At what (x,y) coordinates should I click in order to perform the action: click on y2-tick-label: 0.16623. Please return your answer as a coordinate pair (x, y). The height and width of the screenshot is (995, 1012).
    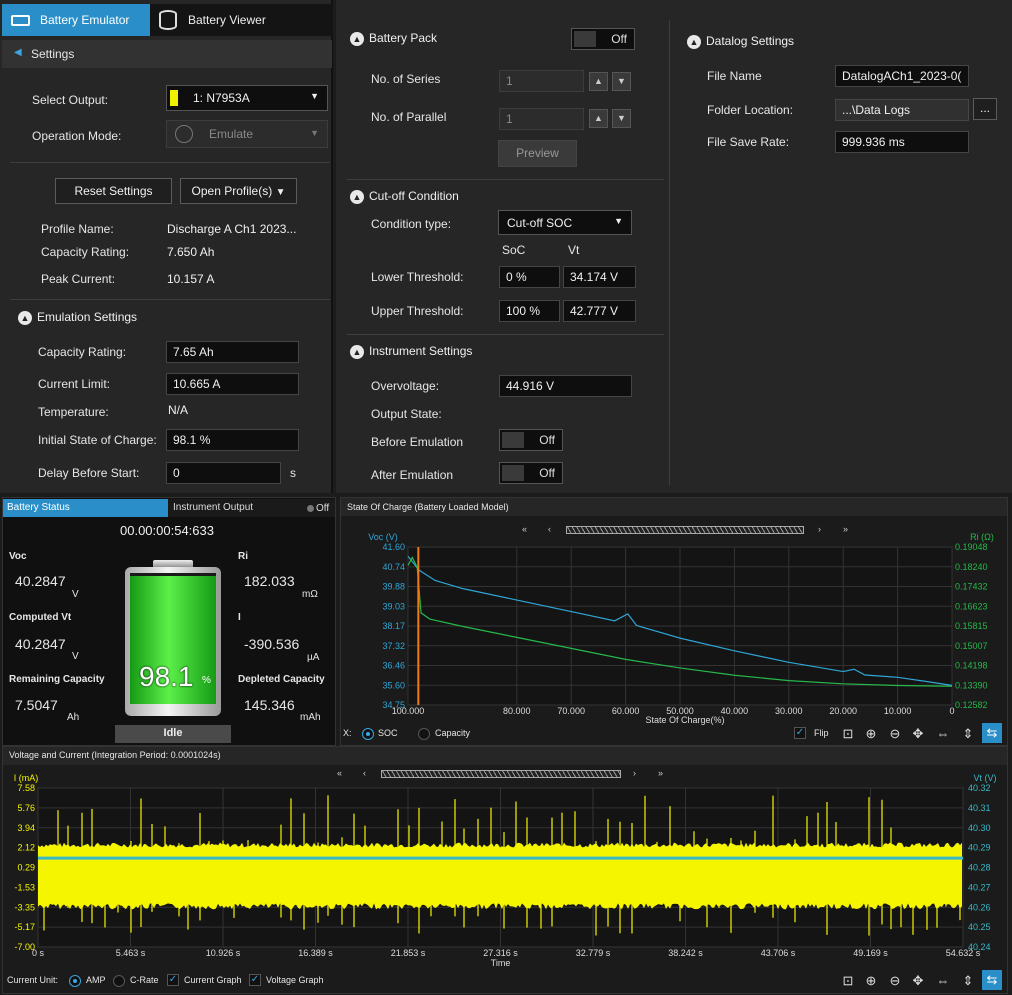
    Looking at the image, I should click on (971, 606).